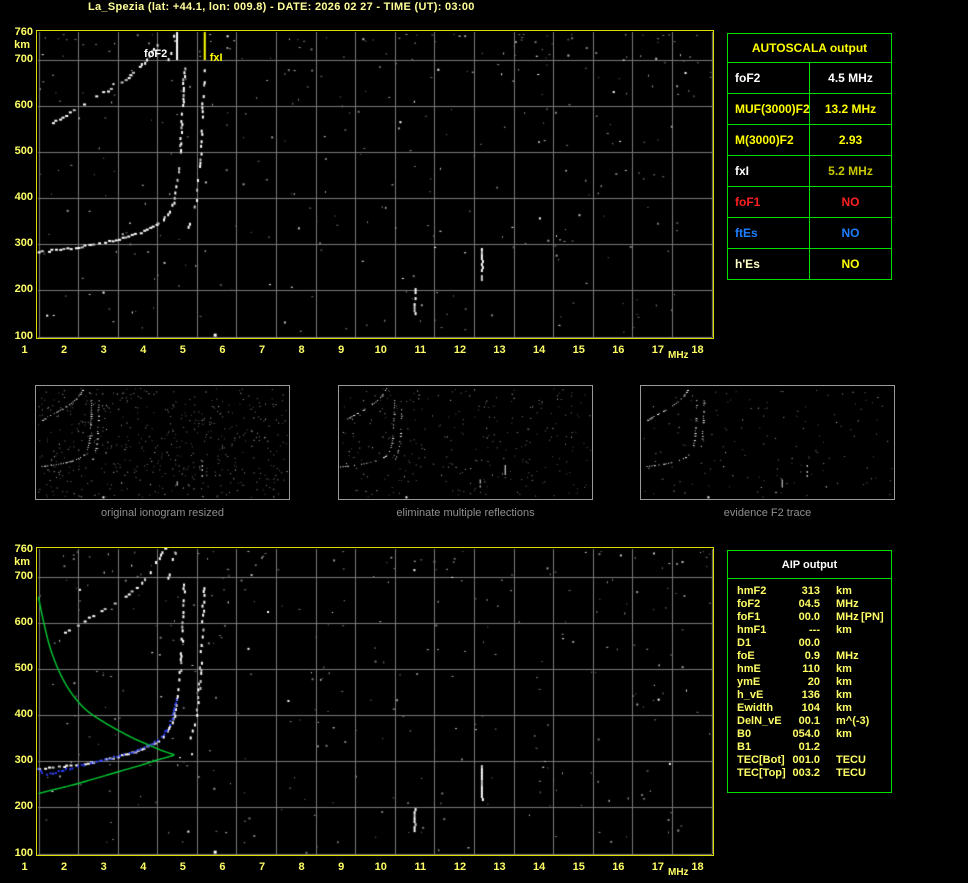  I want to click on aip-table-title: AIP output, so click(809, 565).